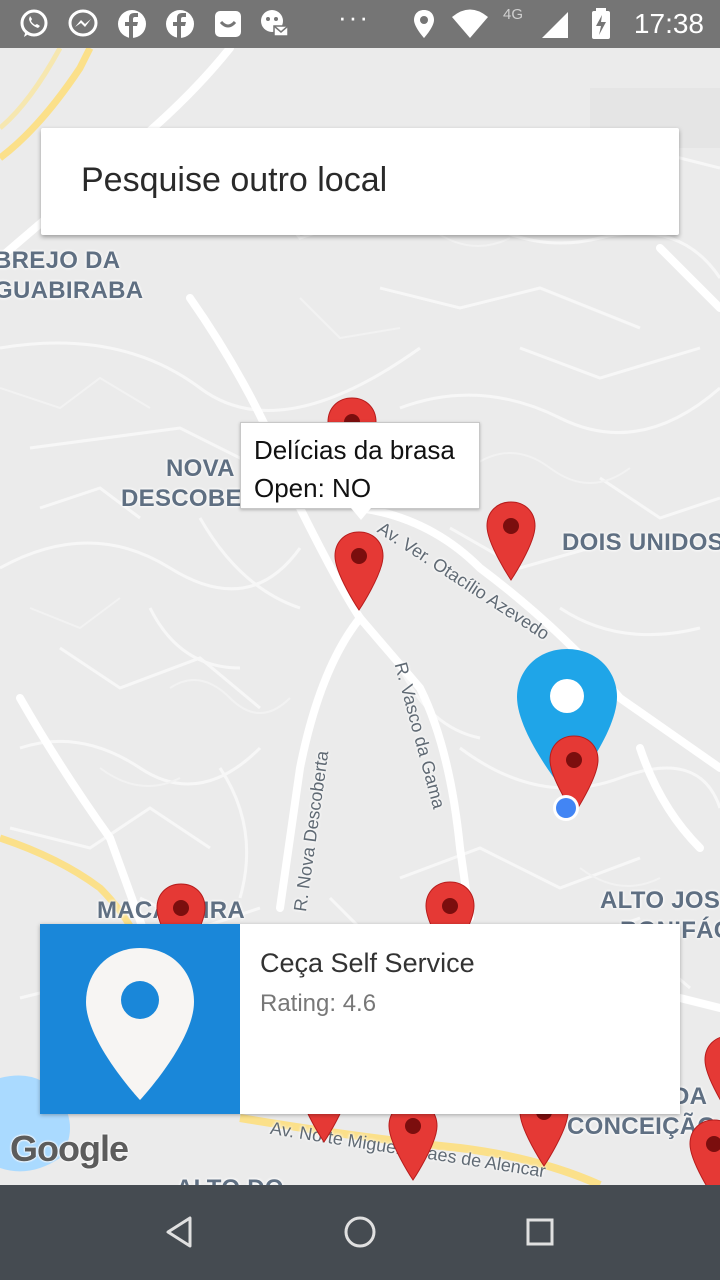 The image size is (720, 1280). What do you see at coordinates (313, 488) in the screenshot?
I see `info-window-status: Open: NO` at bounding box center [313, 488].